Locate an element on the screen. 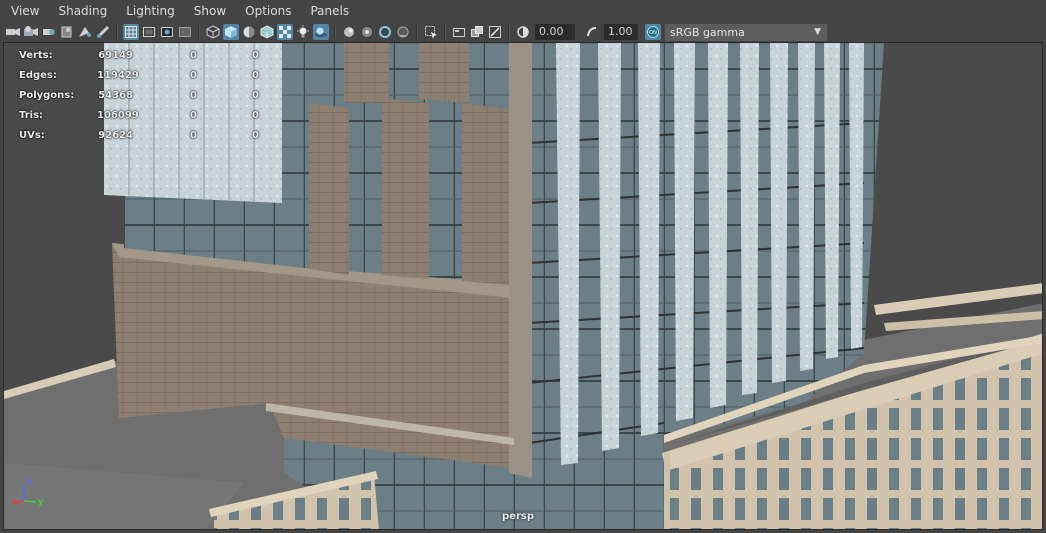 The width and height of the screenshot is (1046, 533). xray-joints-icon is located at coordinates (367, 32).